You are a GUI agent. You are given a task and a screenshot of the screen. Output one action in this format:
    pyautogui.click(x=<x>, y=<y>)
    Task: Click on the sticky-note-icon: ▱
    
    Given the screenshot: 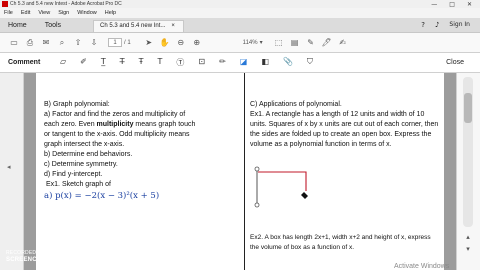 What is the action you would take?
    pyautogui.click(x=63, y=62)
    